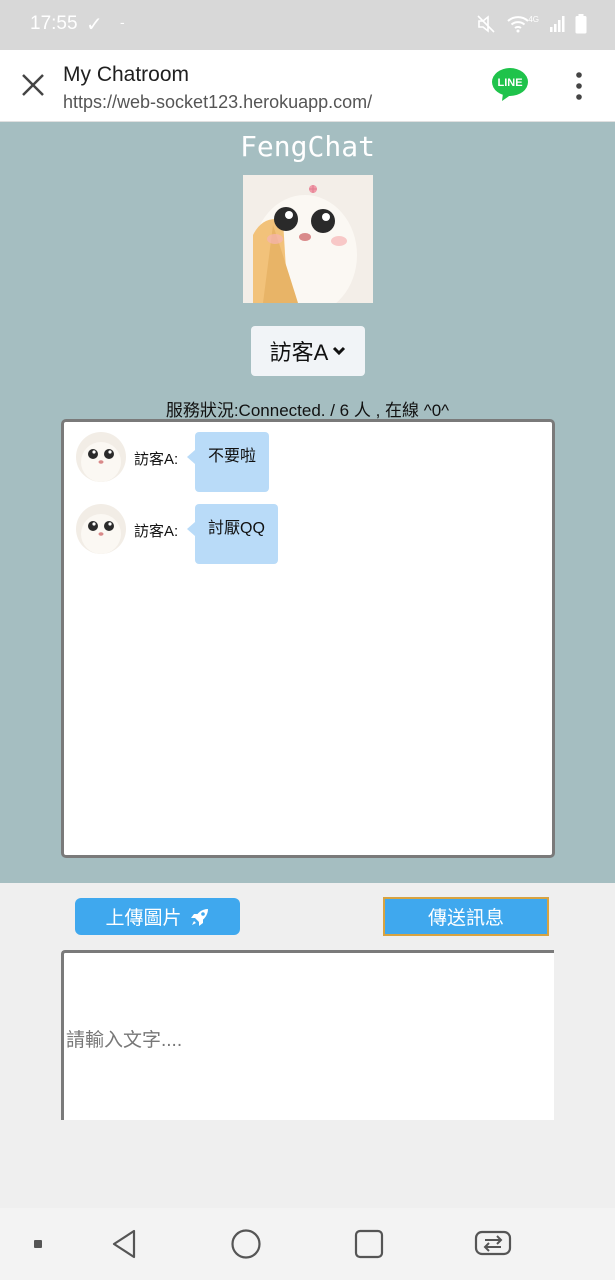  What do you see at coordinates (579, 86) in the screenshot?
I see `more-vert-icon` at bounding box center [579, 86].